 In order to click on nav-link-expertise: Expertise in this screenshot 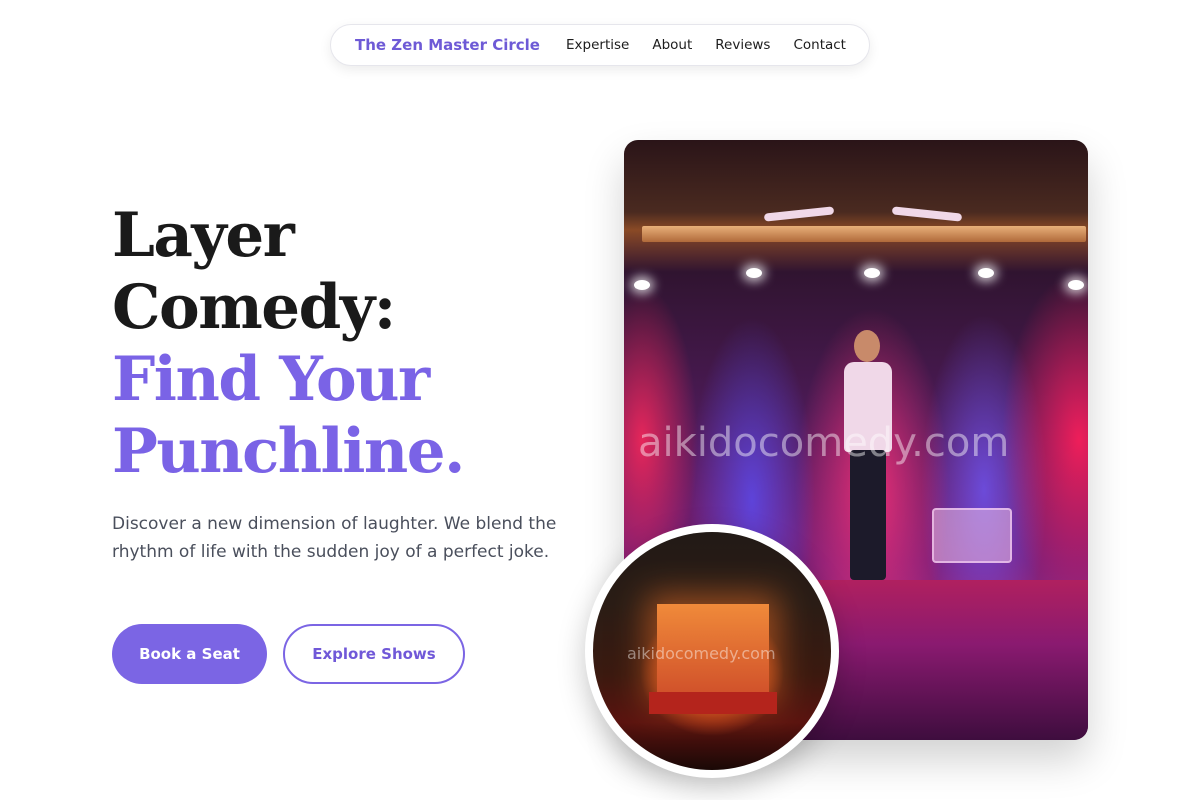, I will do `click(597, 45)`.